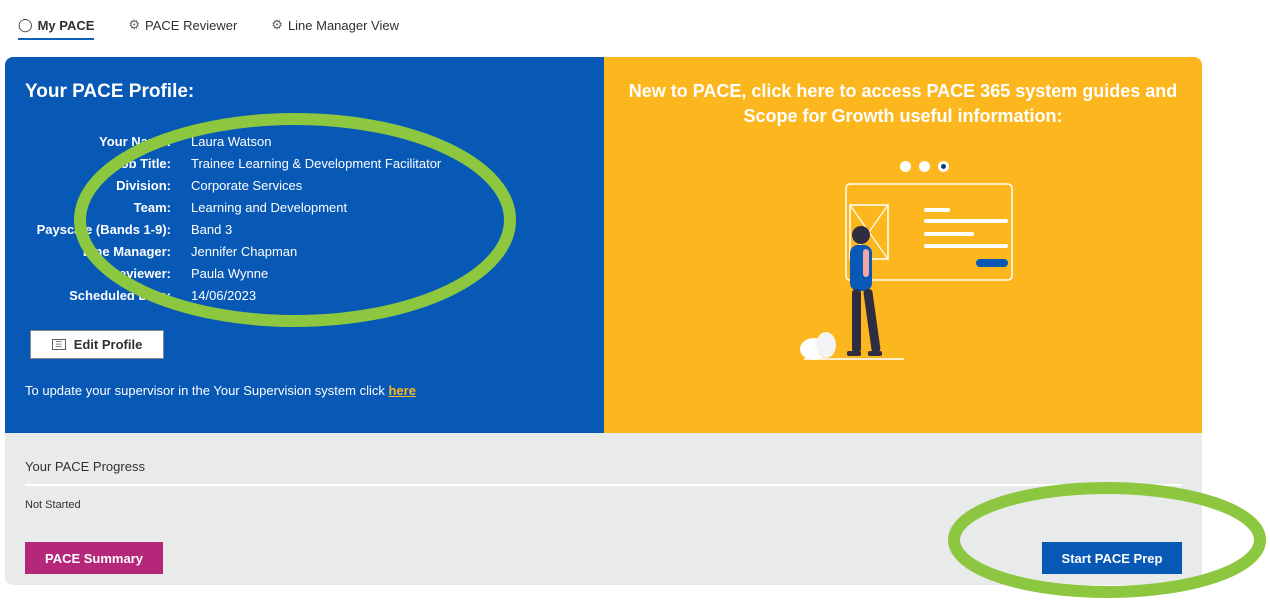 The height and width of the screenshot is (601, 1270). What do you see at coordinates (247, 185) in the screenshot?
I see `profile-value: Corporate Services` at bounding box center [247, 185].